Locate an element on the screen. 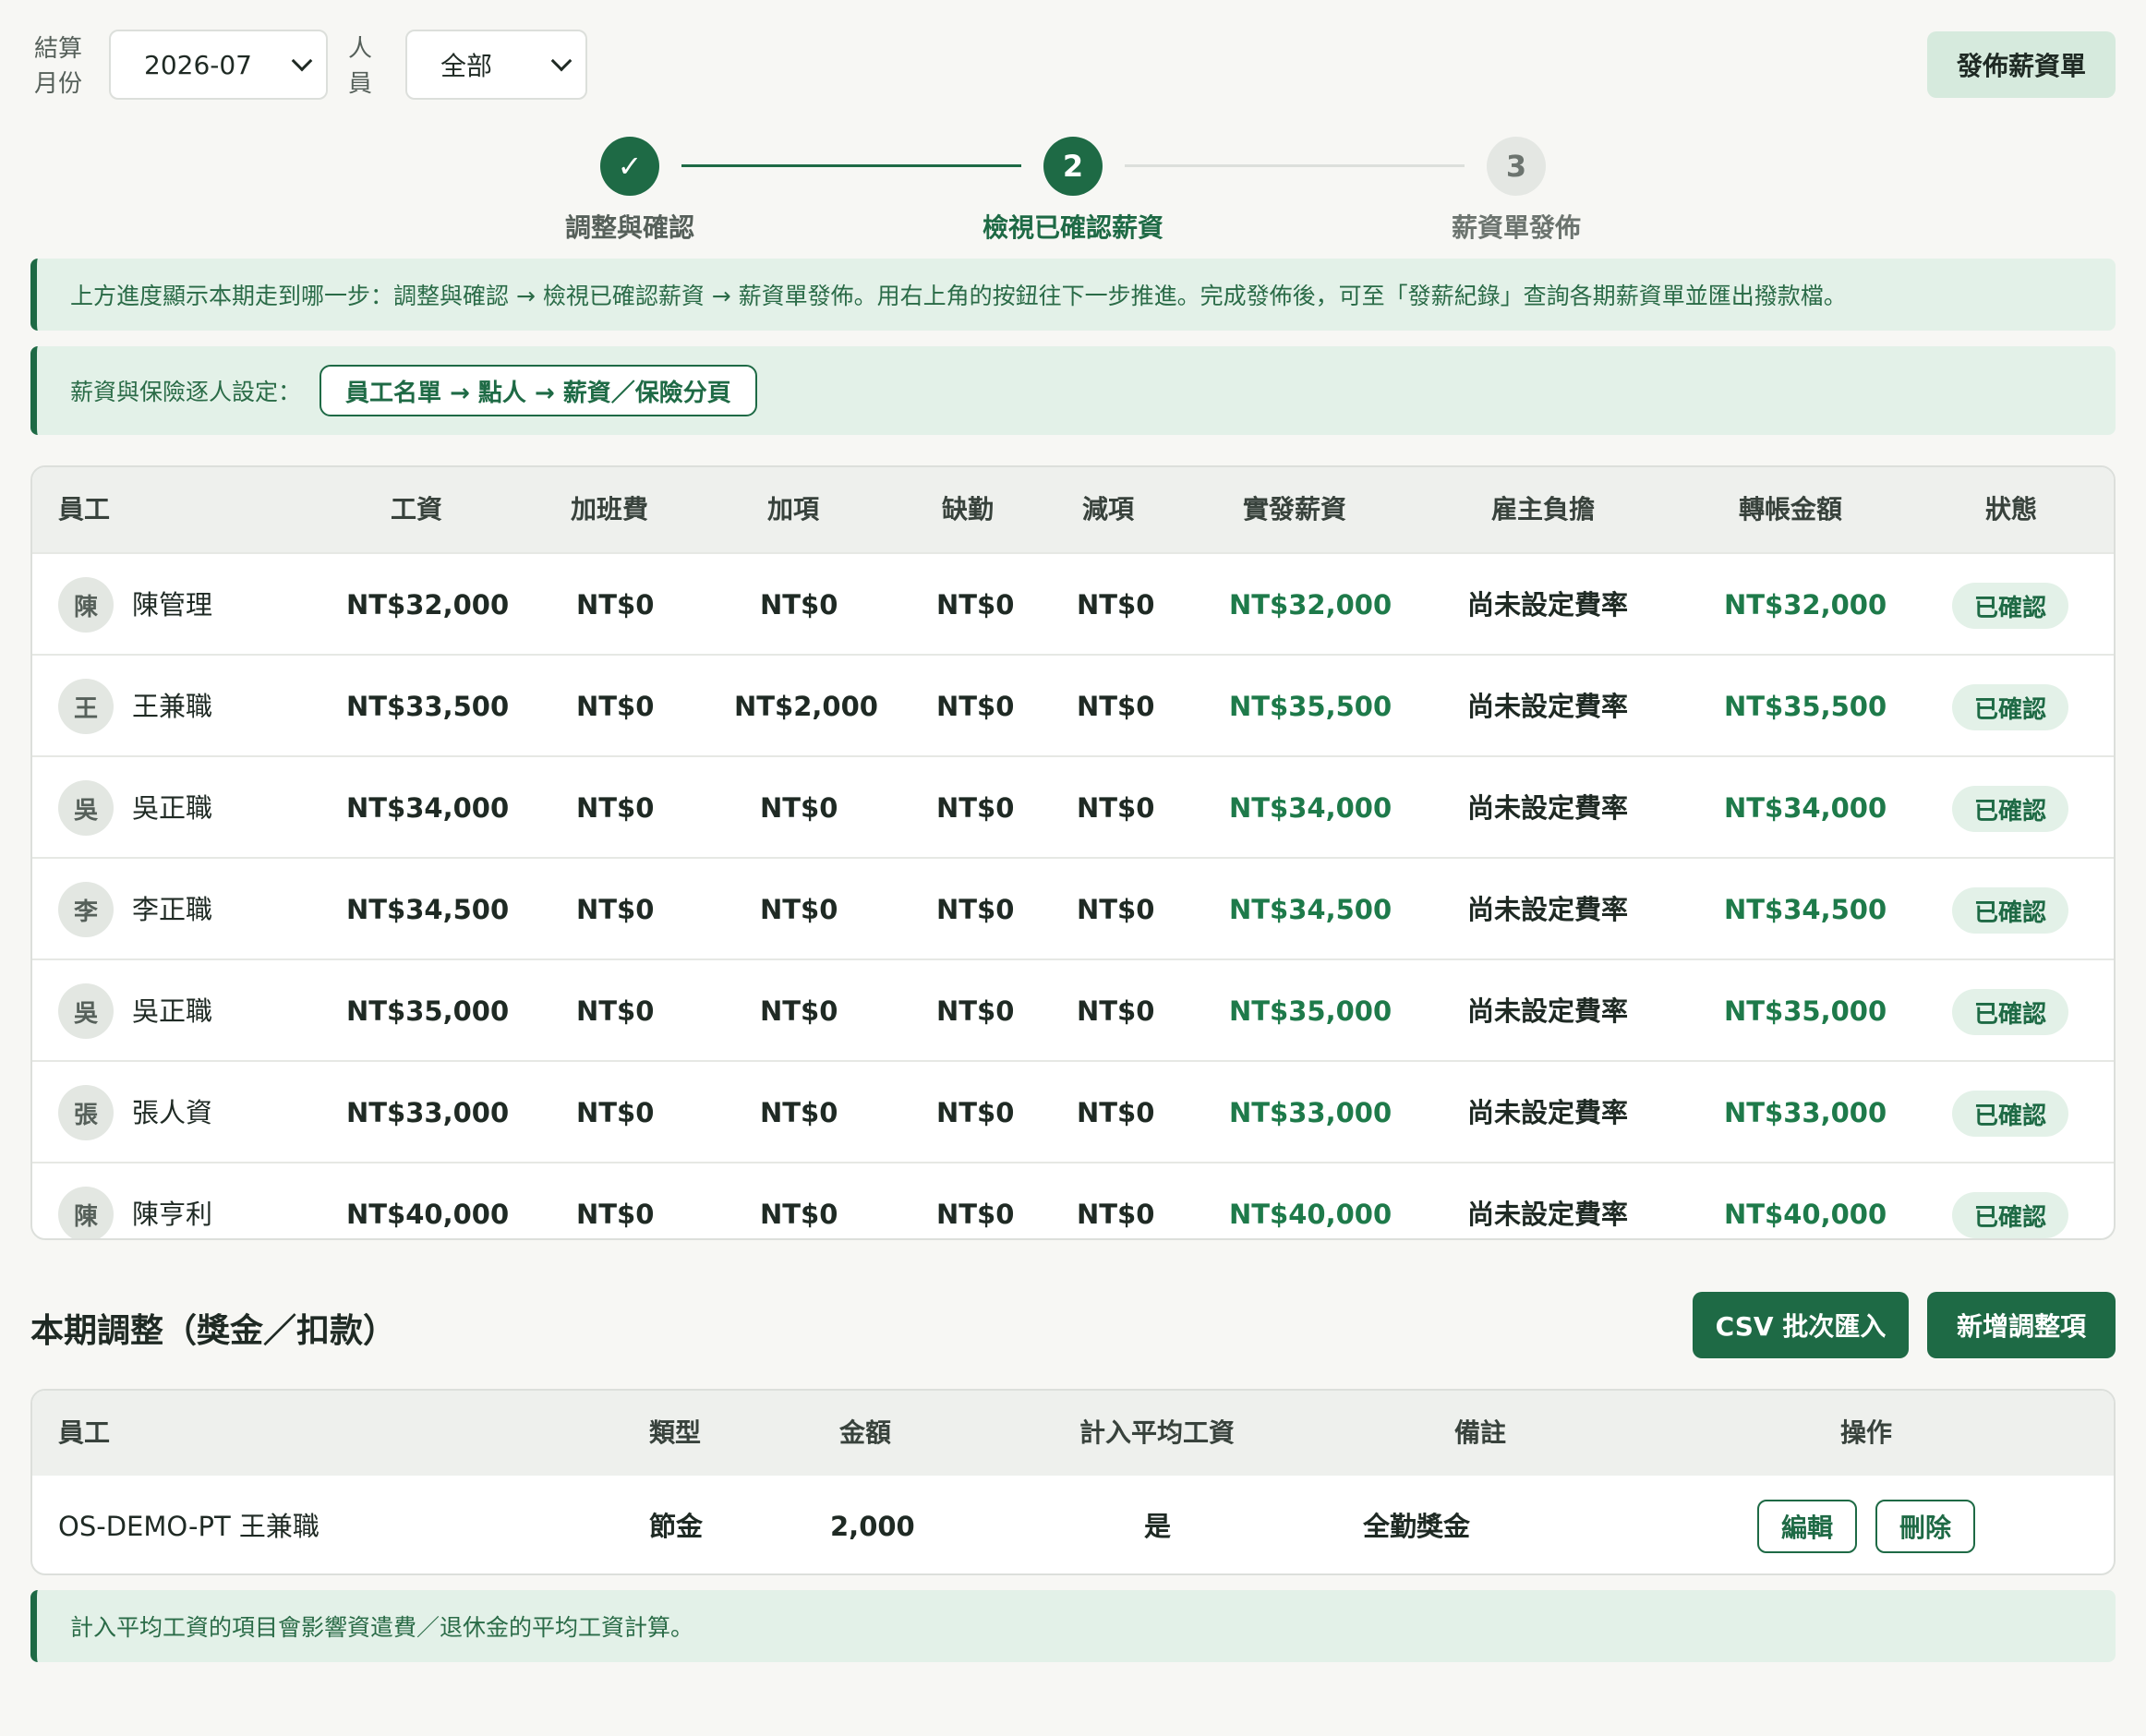 The width and height of the screenshot is (2146, 1736). step-3-circle: 3 is located at coordinates (1516, 166).